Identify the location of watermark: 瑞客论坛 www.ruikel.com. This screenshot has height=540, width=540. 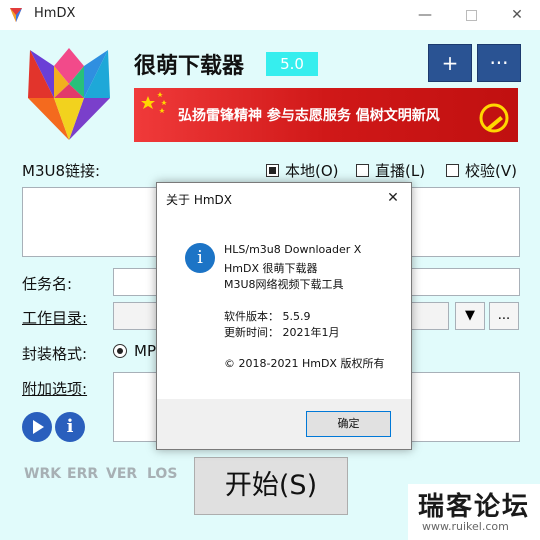
(474, 512).